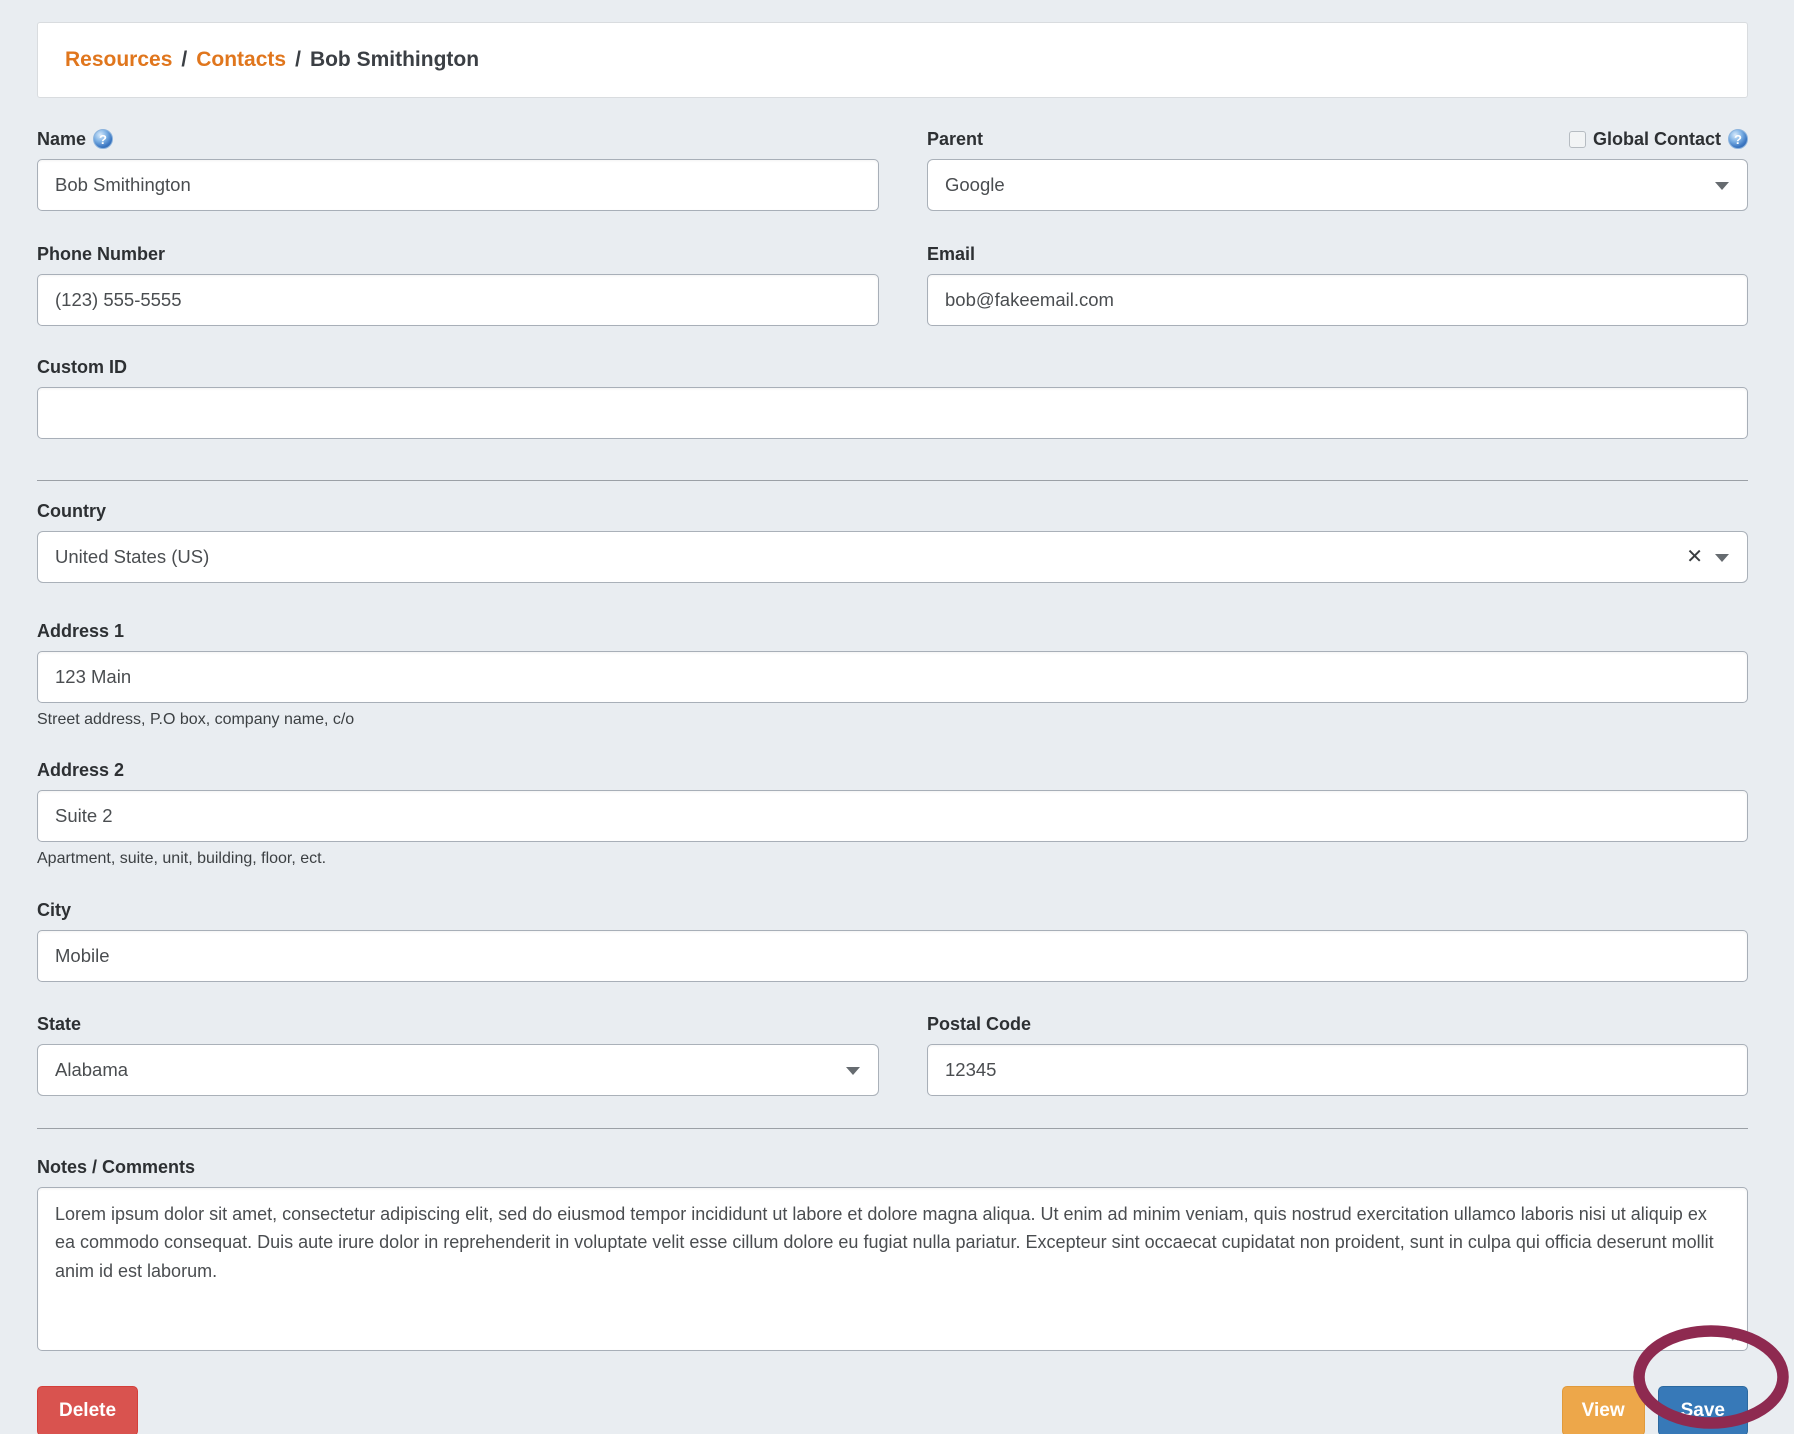  What do you see at coordinates (132, 556) in the screenshot?
I see `country-select-value: United States (US)` at bounding box center [132, 556].